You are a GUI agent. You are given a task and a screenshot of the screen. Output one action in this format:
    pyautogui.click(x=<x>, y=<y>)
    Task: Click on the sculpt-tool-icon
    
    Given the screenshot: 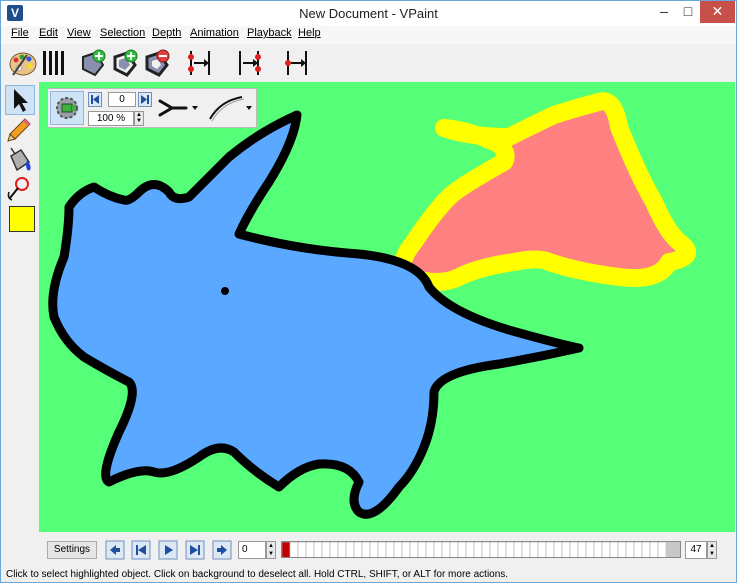 What is the action you would take?
    pyautogui.click(x=20, y=189)
    